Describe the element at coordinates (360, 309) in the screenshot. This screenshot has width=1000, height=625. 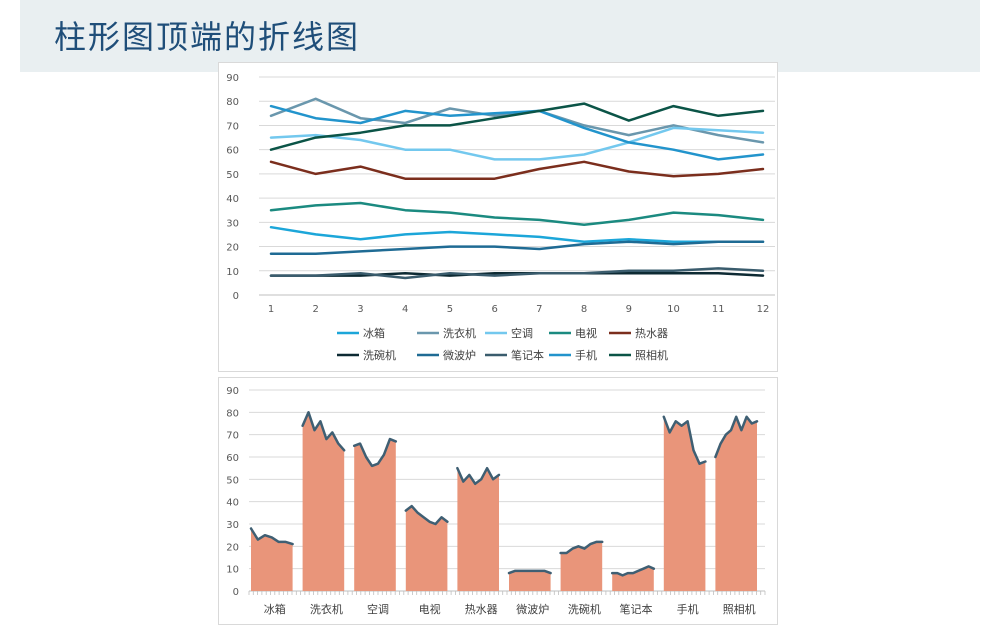
I see `x-tick-label: 3` at that location.